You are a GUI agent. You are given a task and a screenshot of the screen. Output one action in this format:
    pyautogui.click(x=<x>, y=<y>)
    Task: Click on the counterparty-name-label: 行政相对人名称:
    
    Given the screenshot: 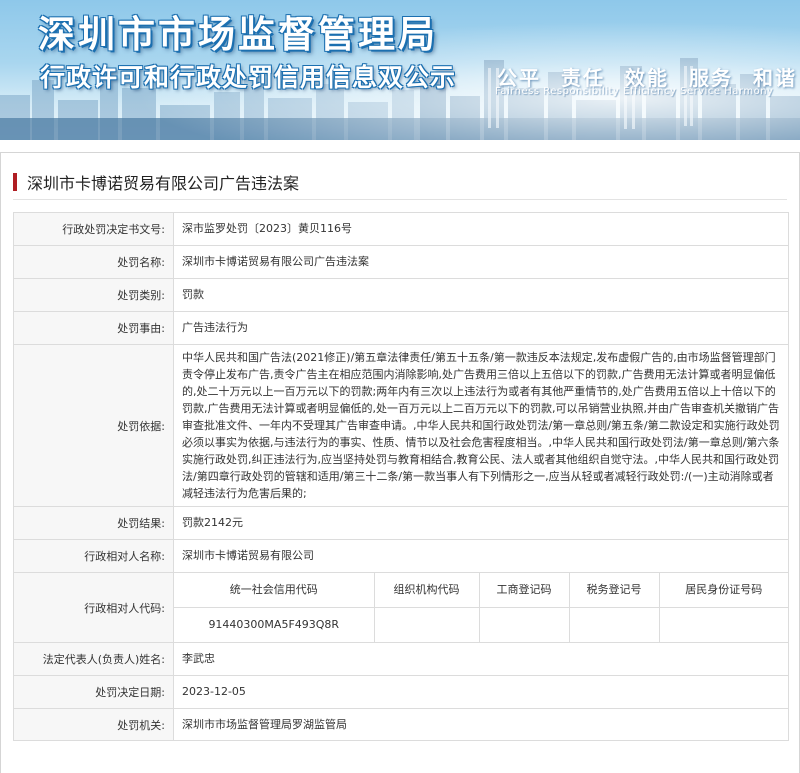 What is the action you would take?
    pyautogui.click(x=93, y=556)
    